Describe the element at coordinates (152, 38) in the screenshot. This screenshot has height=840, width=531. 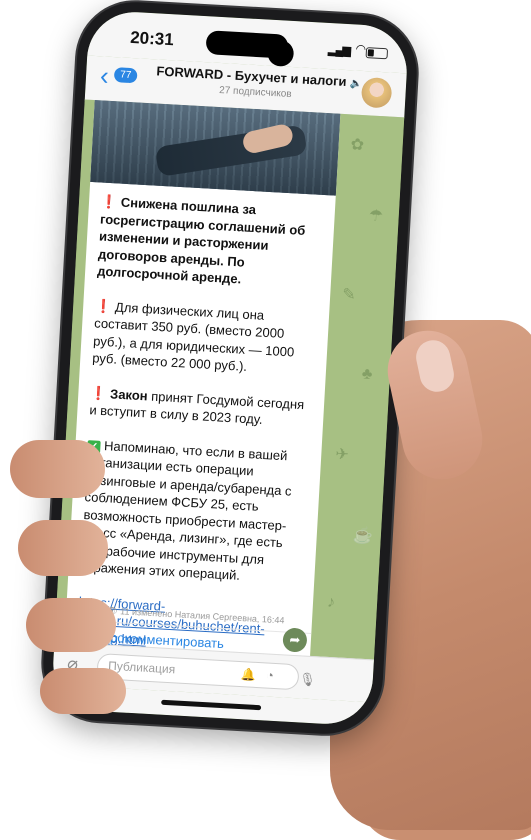
I see `status-time: 20:31` at that location.